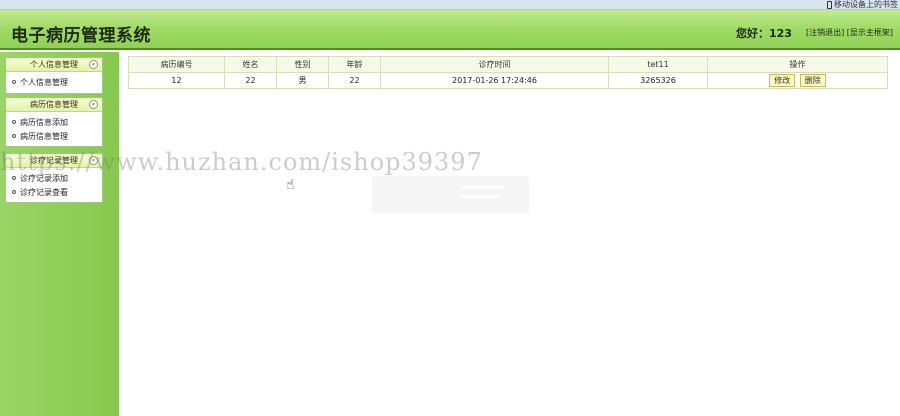 This screenshot has height=416, width=900. What do you see at coordinates (354, 64) in the screenshot?
I see `column-header: 年龄` at bounding box center [354, 64].